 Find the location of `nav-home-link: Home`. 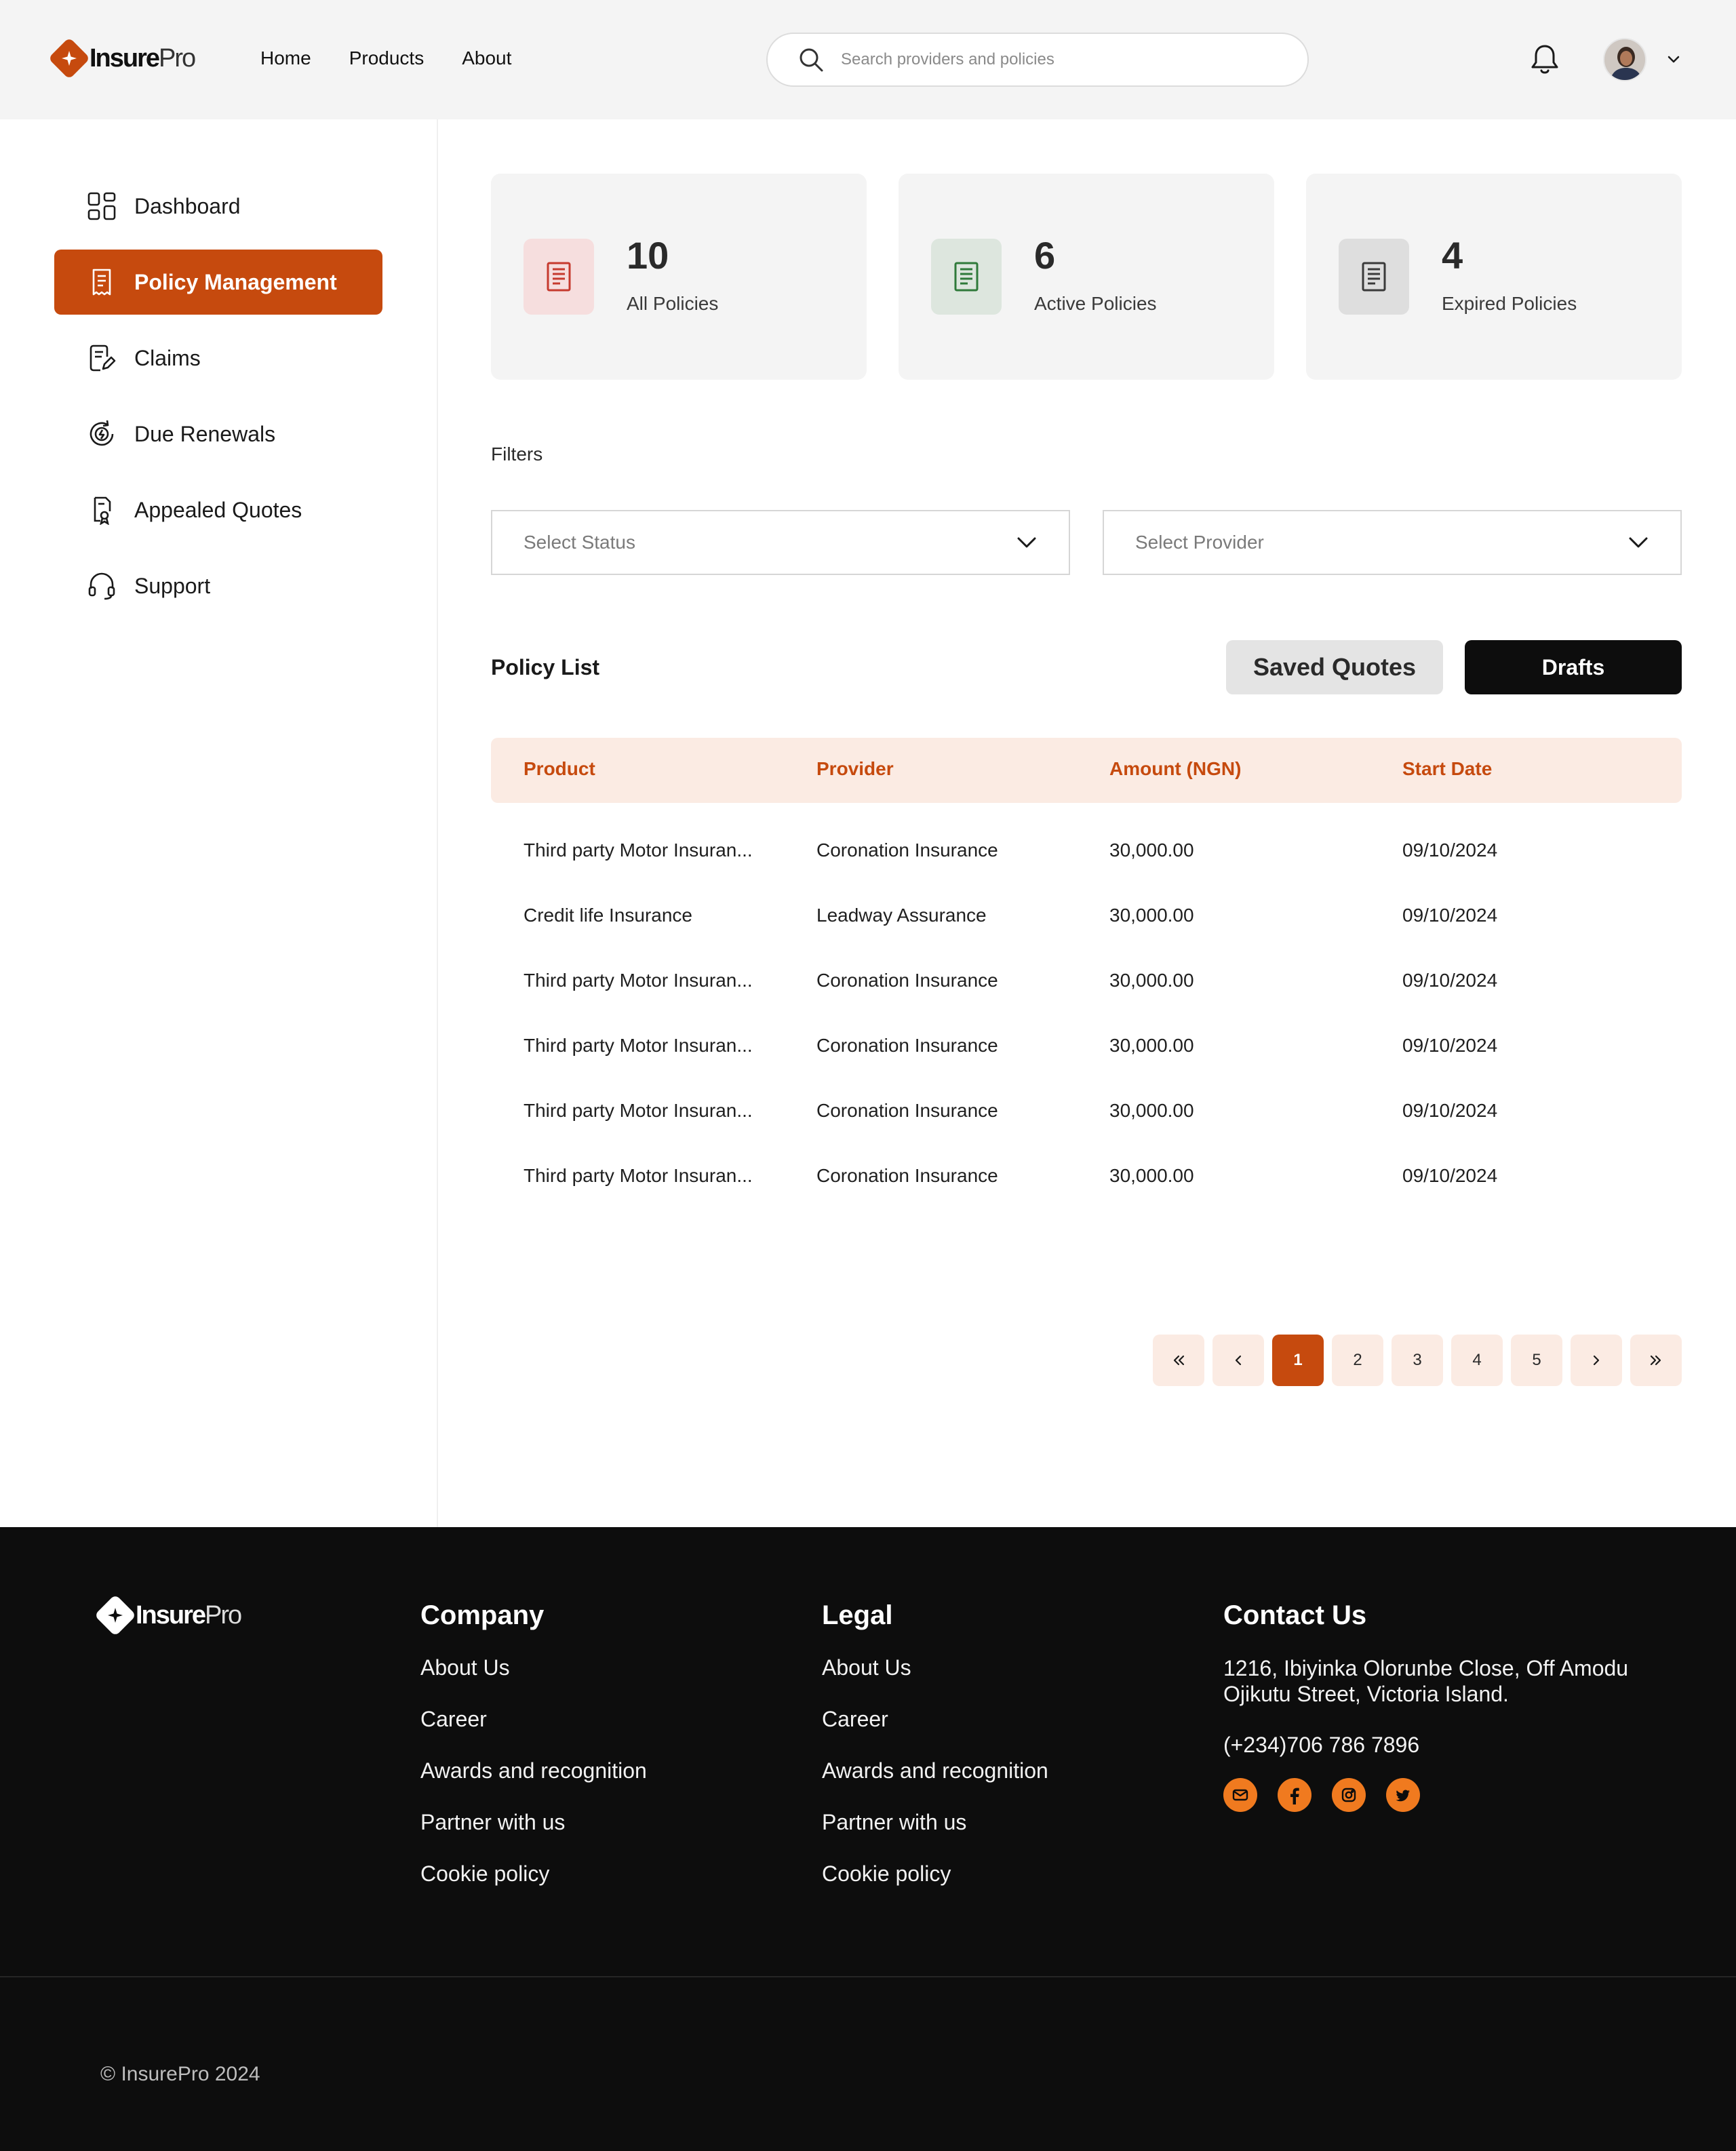

nav-home-link: Home is located at coordinates (285, 58).